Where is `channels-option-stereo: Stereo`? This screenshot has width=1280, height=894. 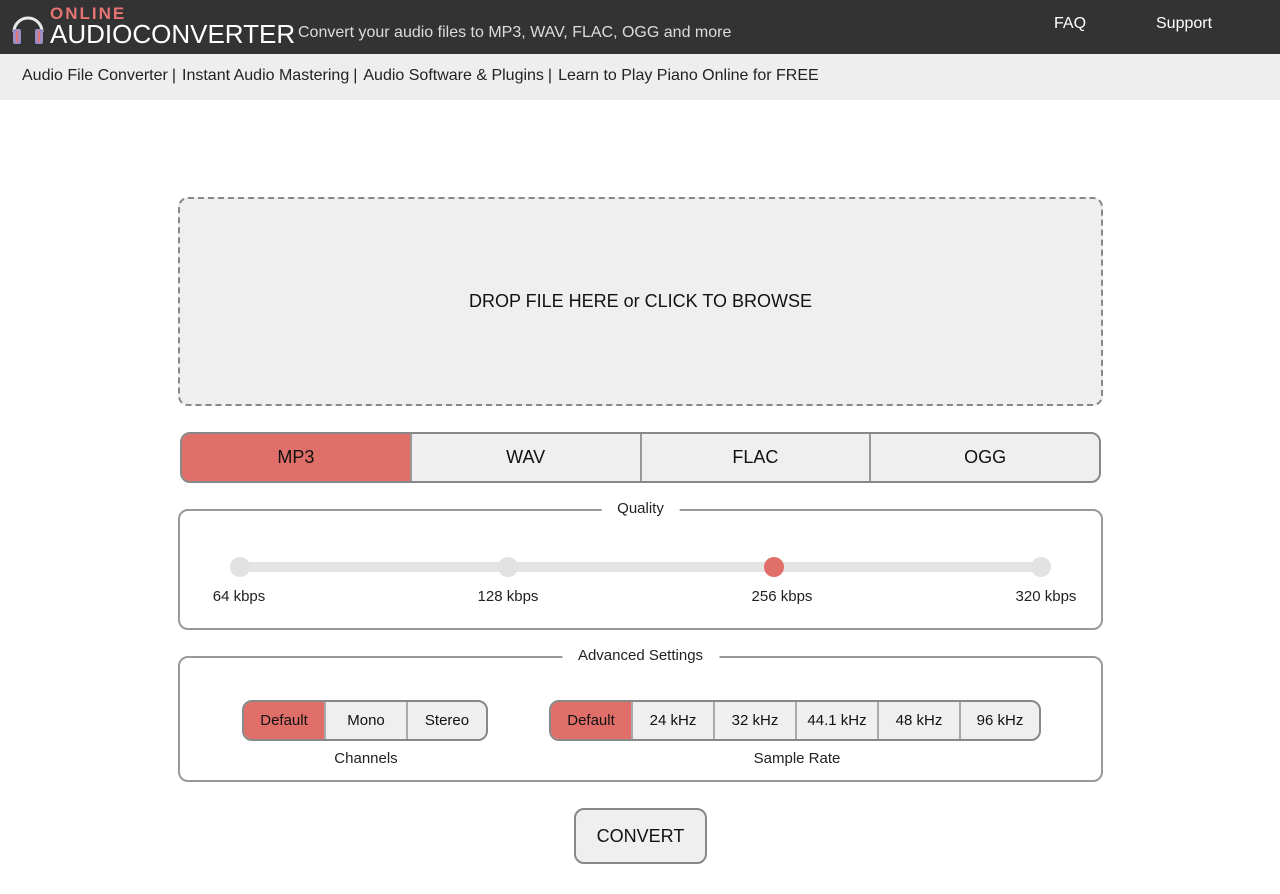
channels-option-stereo: Stereo is located at coordinates (447, 720).